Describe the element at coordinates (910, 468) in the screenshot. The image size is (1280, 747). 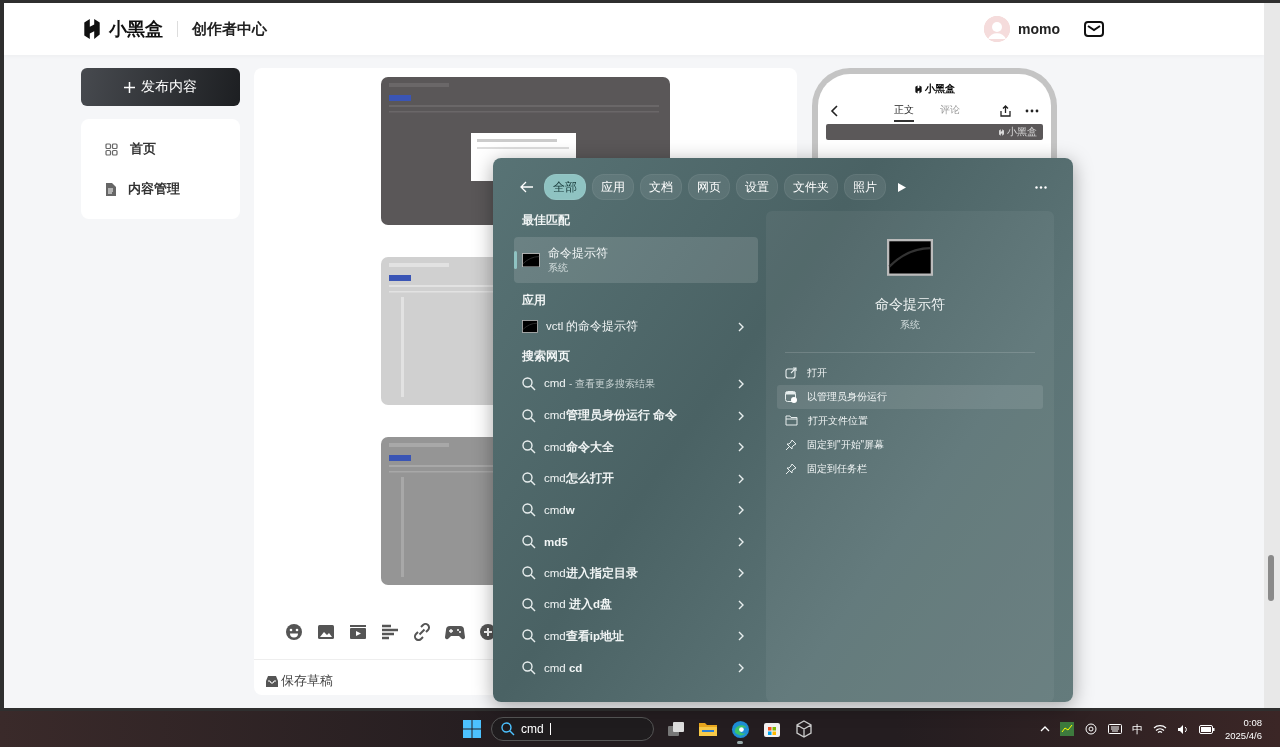
I see `action-item: 固定到任务栏` at that location.